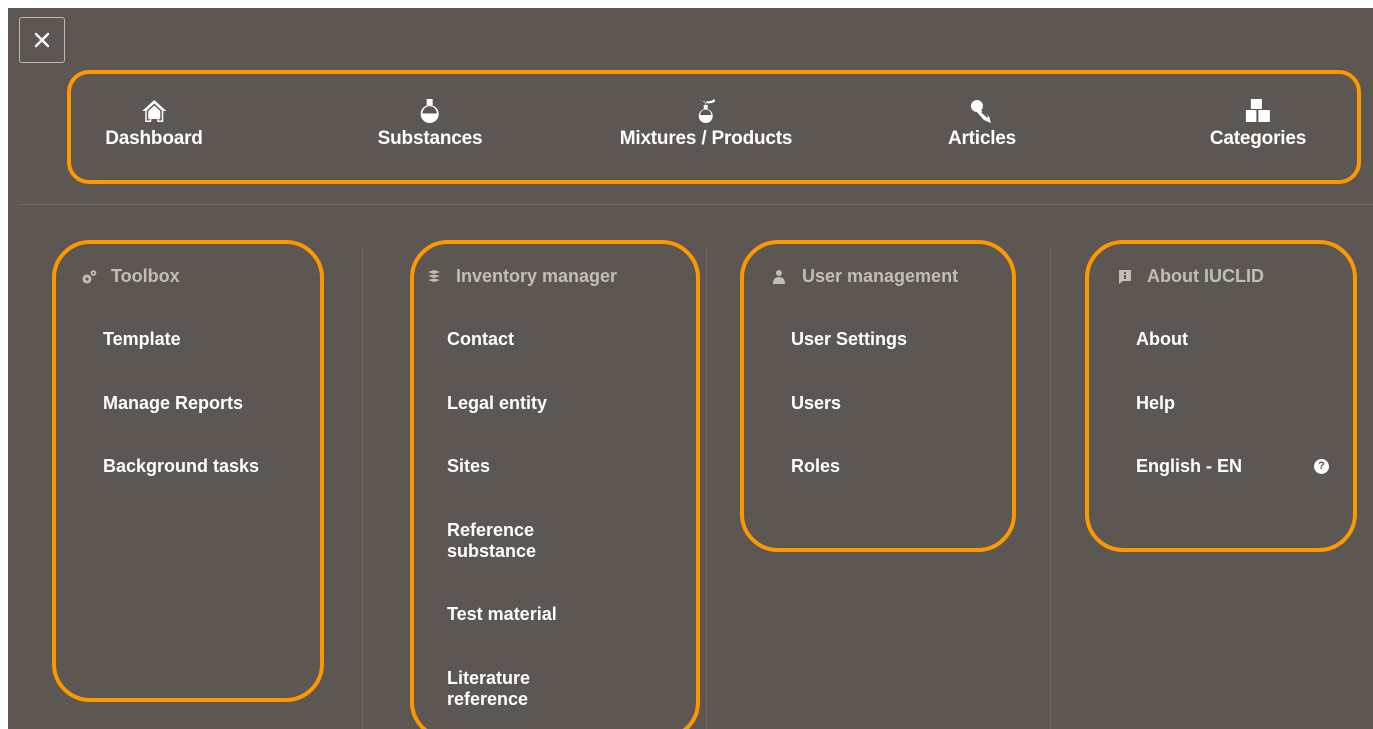 This screenshot has height=729, width=1373. I want to click on close-button, so click(42, 40).